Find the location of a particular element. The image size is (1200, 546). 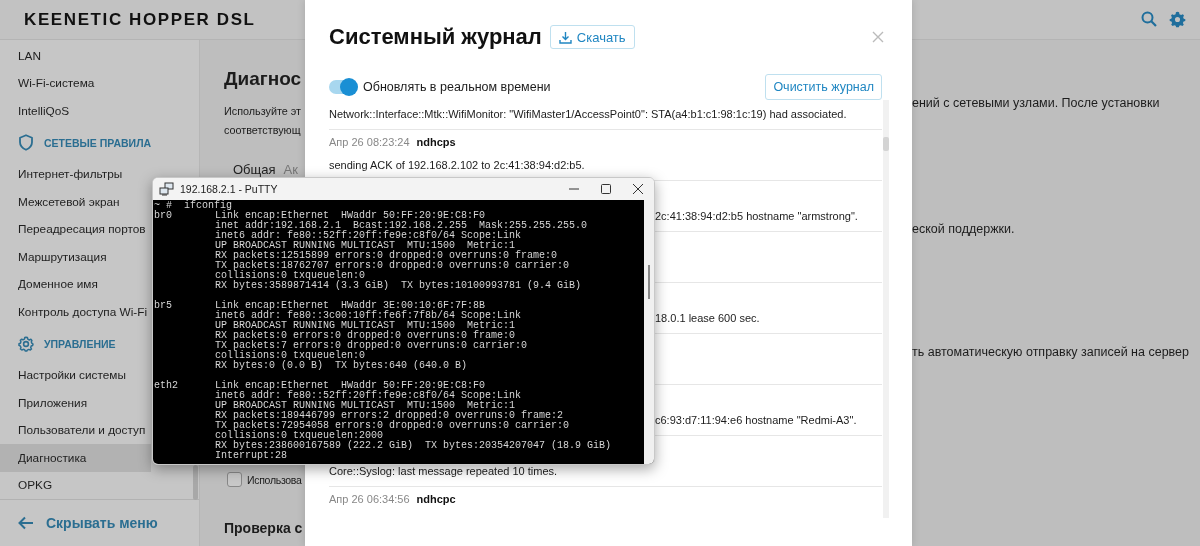

arrow-left-icon is located at coordinates (26, 523).